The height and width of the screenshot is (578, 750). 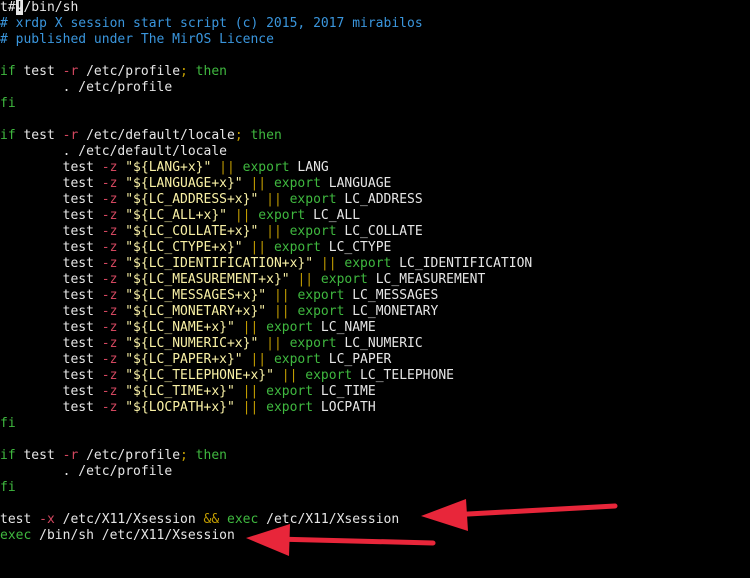 I want to click on code-token-plain: LC_PAPER, so click(x=356, y=359).